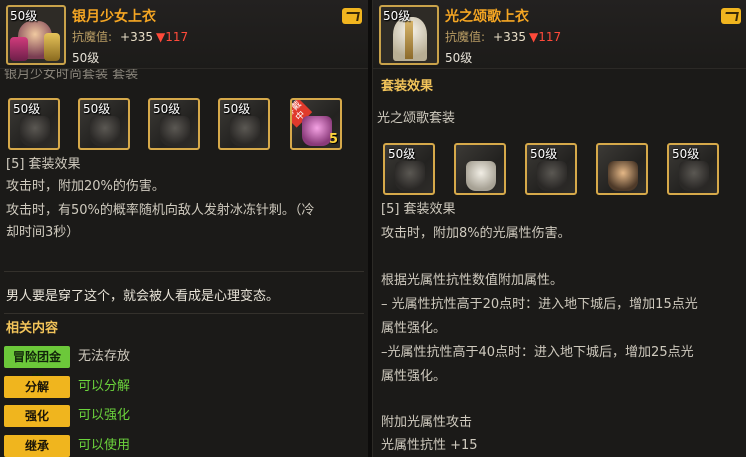  What do you see at coordinates (37, 416) in the screenshot?
I see `enhance-tag: 强化` at bounding box center [37, 416].